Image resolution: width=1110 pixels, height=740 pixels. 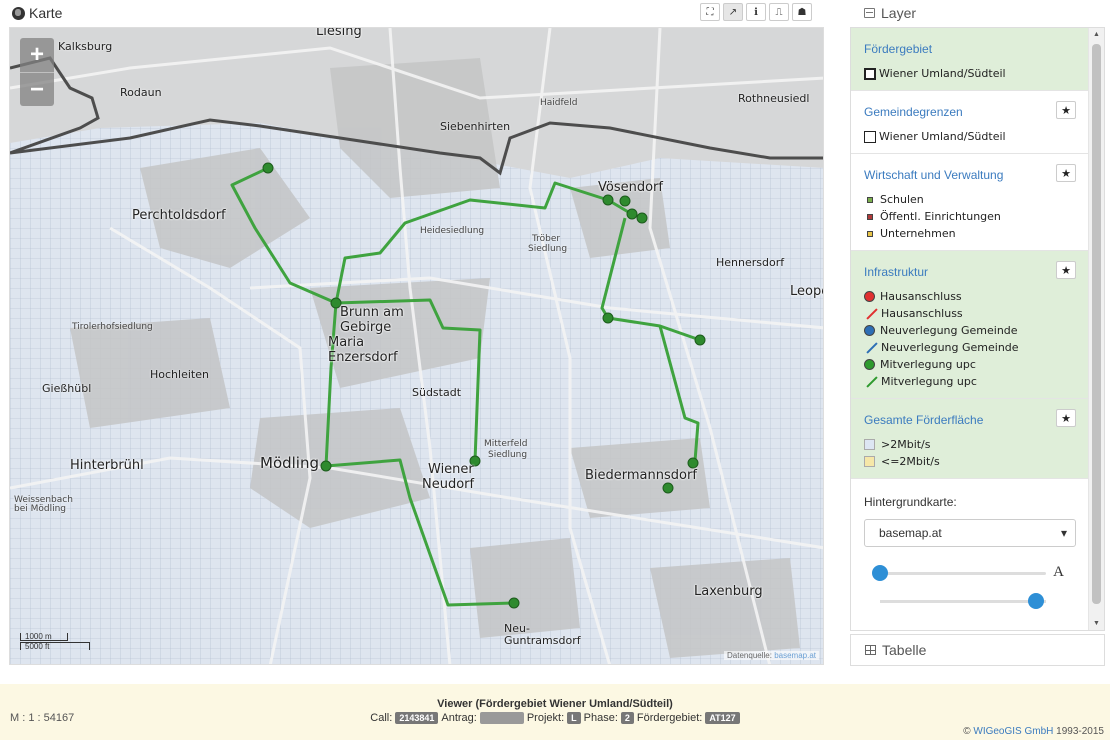 I want to click on map-label: Guntramsdorf, so click(x=542, y=640).